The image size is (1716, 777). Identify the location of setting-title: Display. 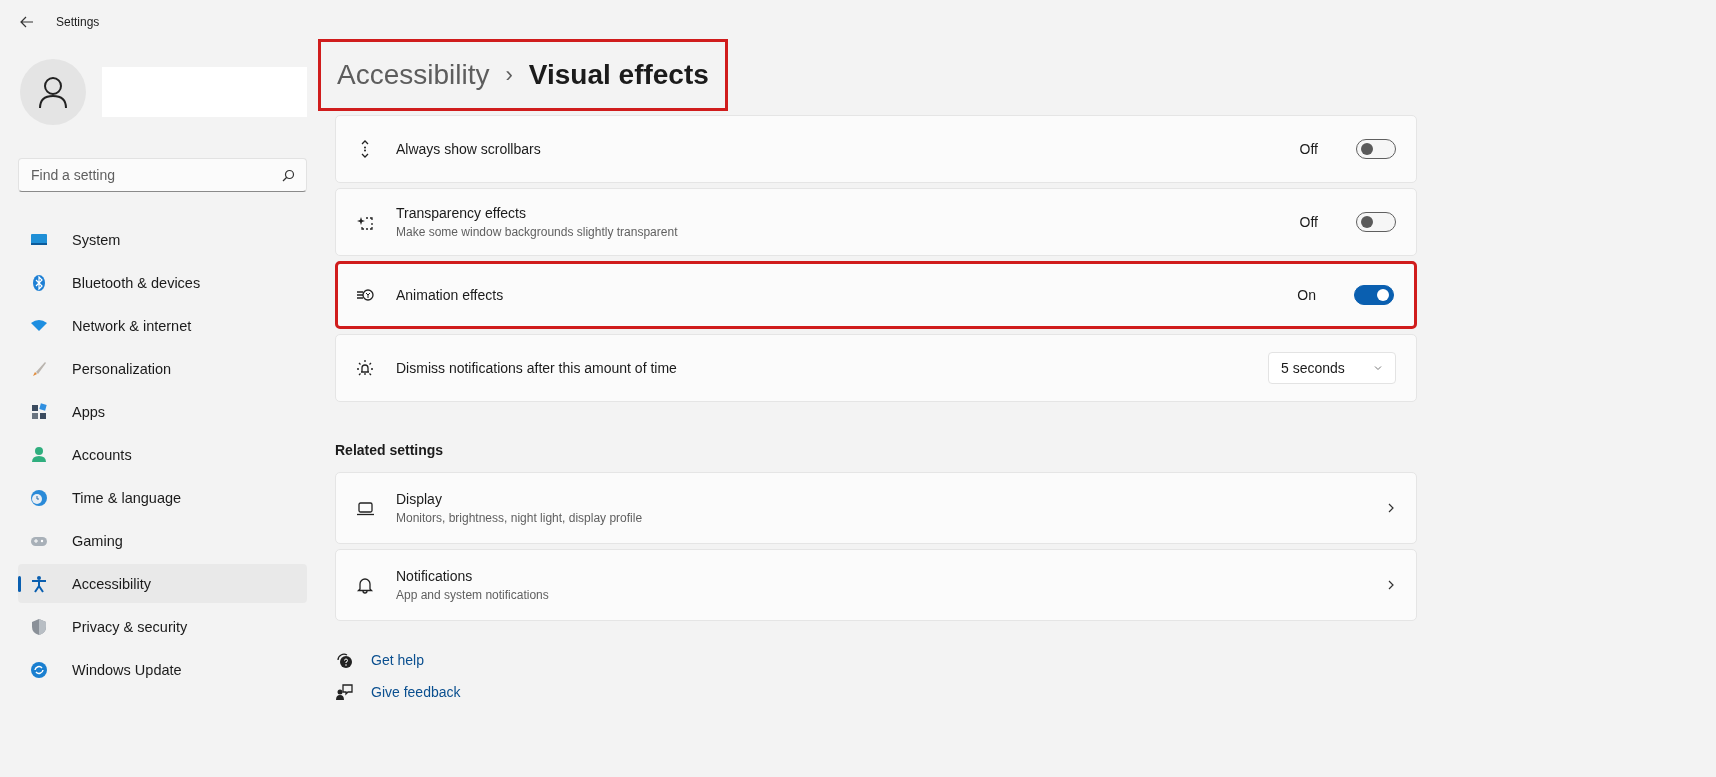
(419, 499).